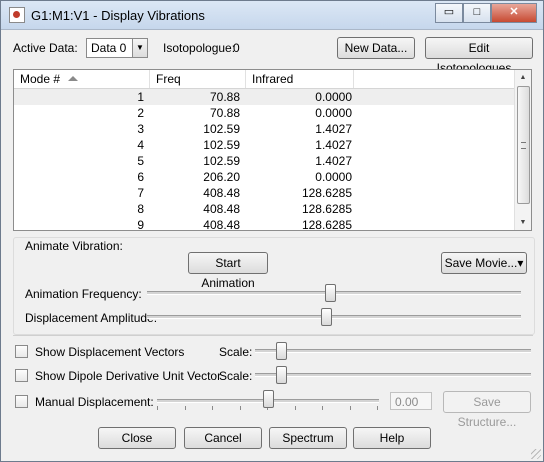  I want to click on manual-displacement-value: 0.00, so click(411, 401).